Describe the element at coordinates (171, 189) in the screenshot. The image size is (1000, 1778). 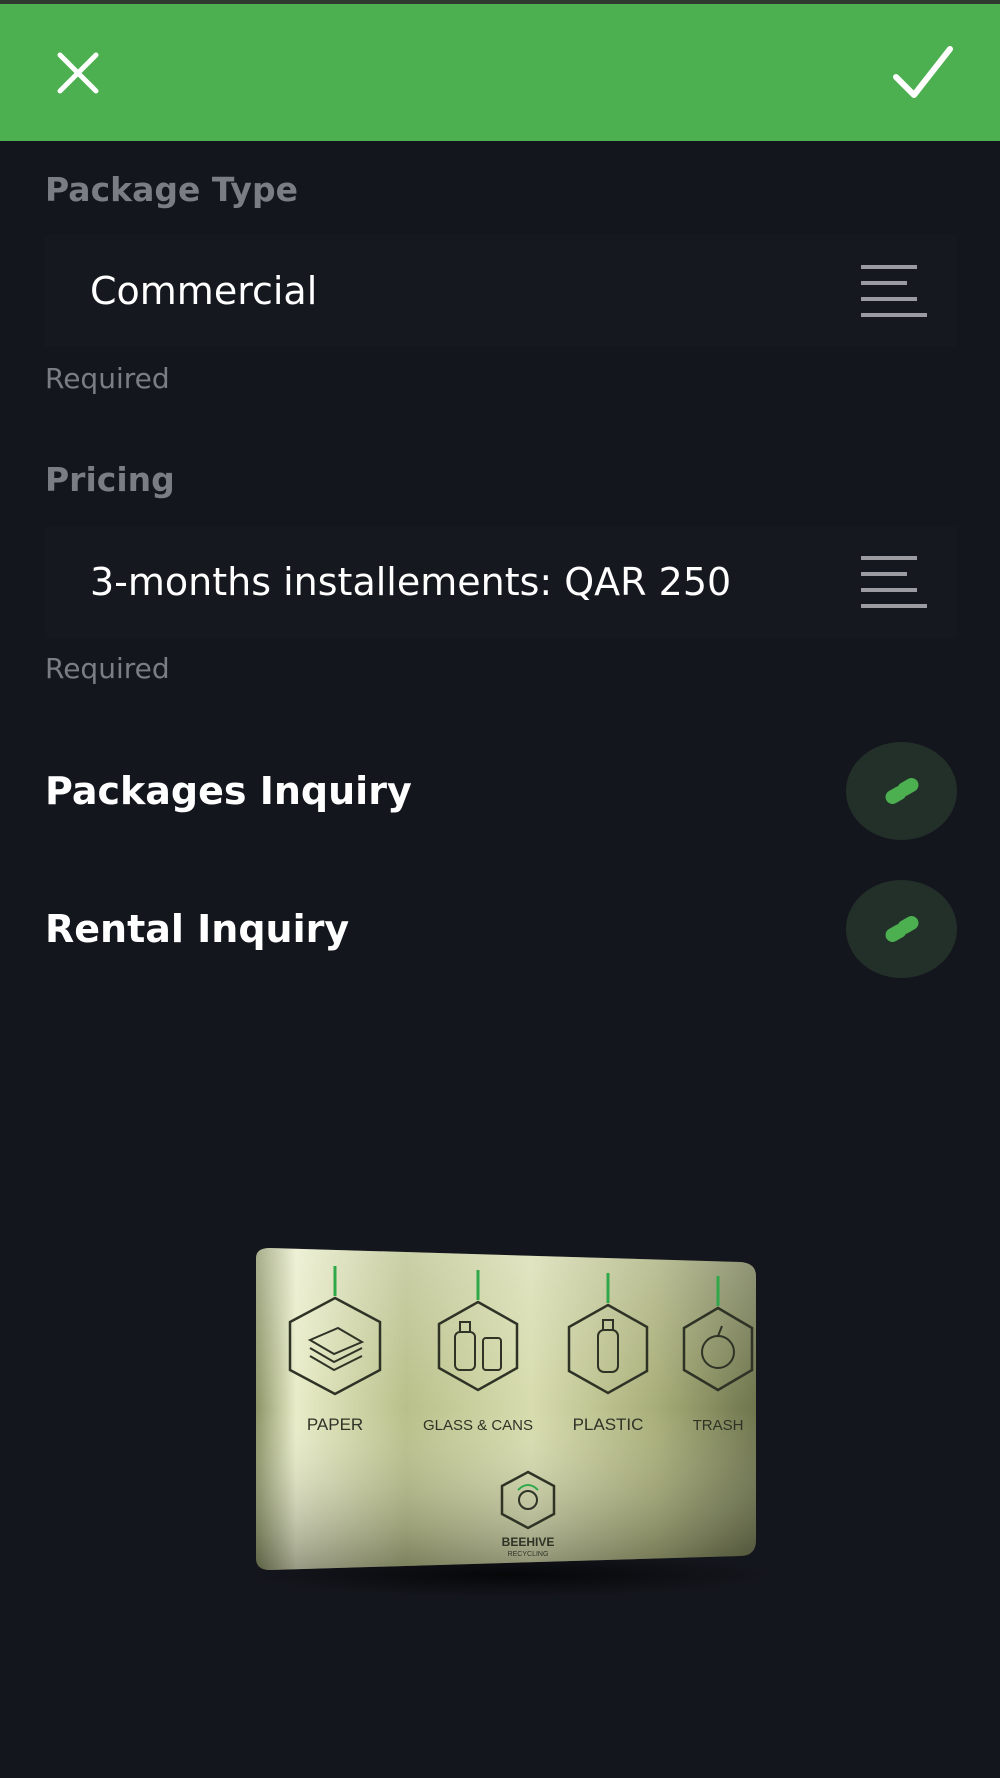
I see `package-type-label: Package Type` at that location.